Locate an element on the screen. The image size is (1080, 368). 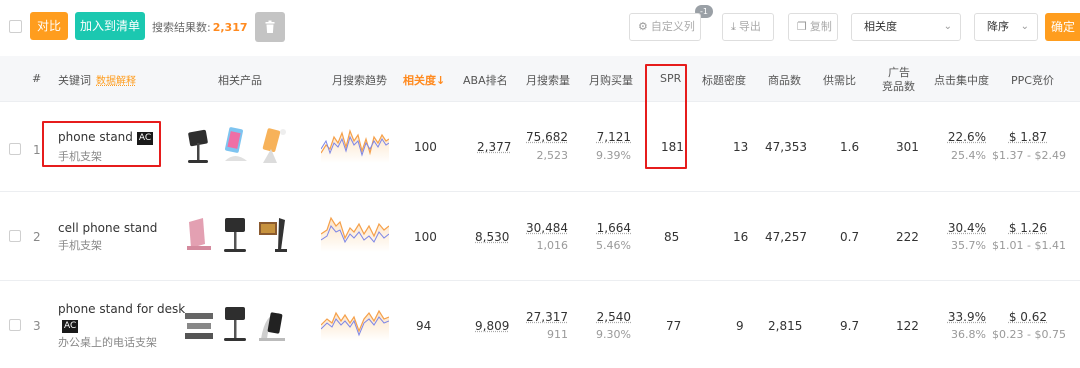
ppc-bid-value: $ 1.87 is located at coordinates (1023, 137).